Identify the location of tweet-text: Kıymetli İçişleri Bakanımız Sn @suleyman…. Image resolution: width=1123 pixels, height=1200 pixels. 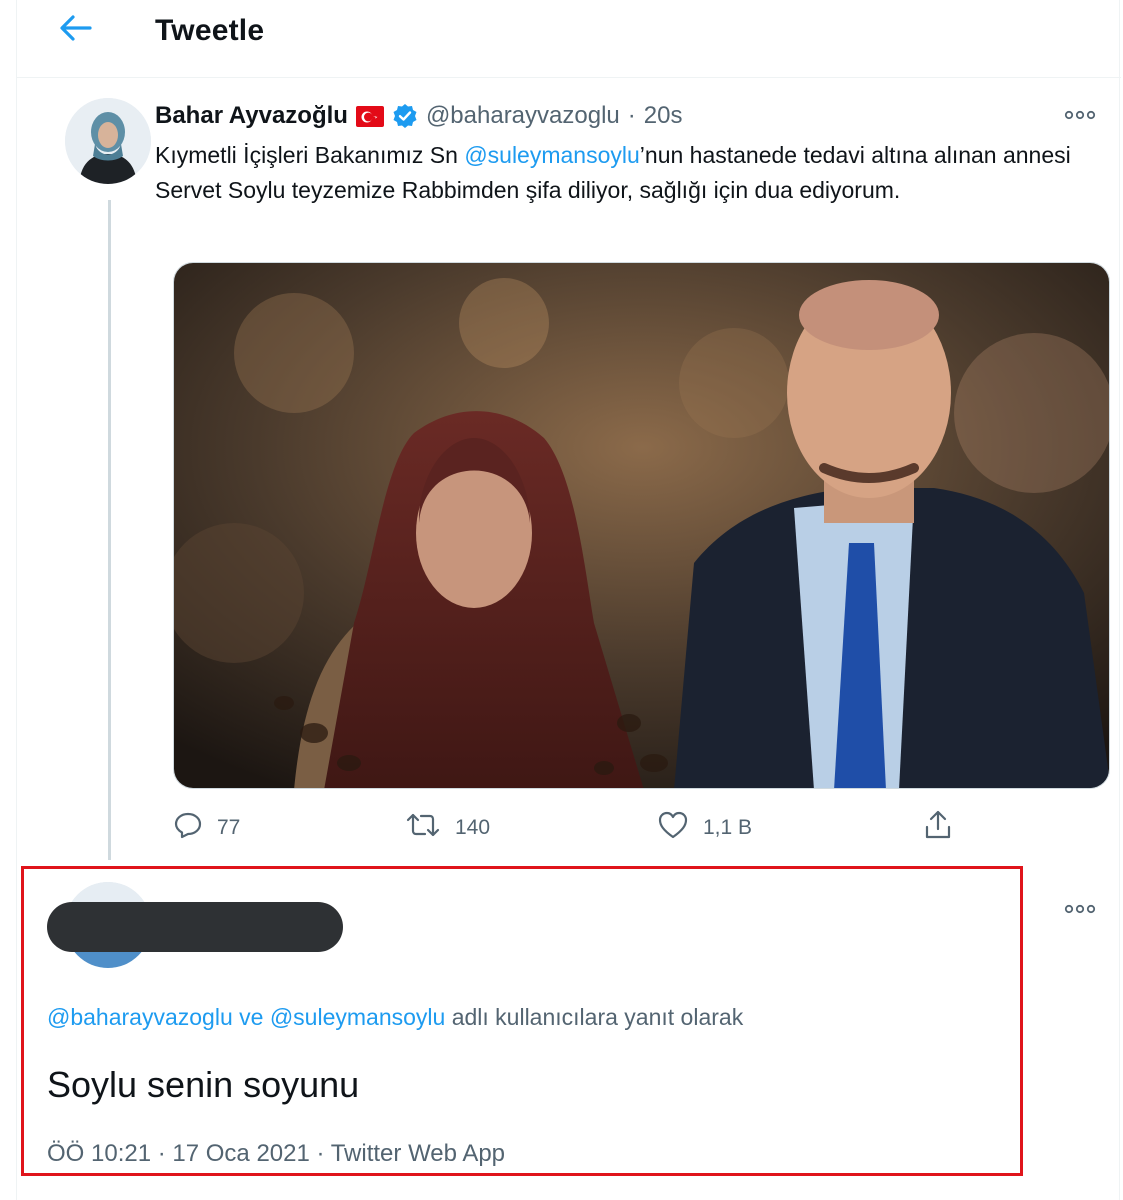
(630, 173).